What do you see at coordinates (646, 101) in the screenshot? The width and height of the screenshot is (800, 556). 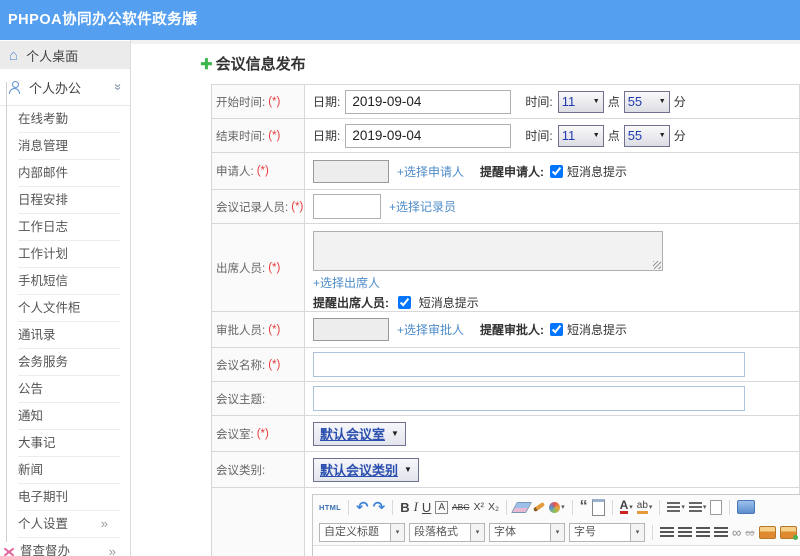 I see `start-minute-select: 55 ▼` at bounding box center [646, 101].